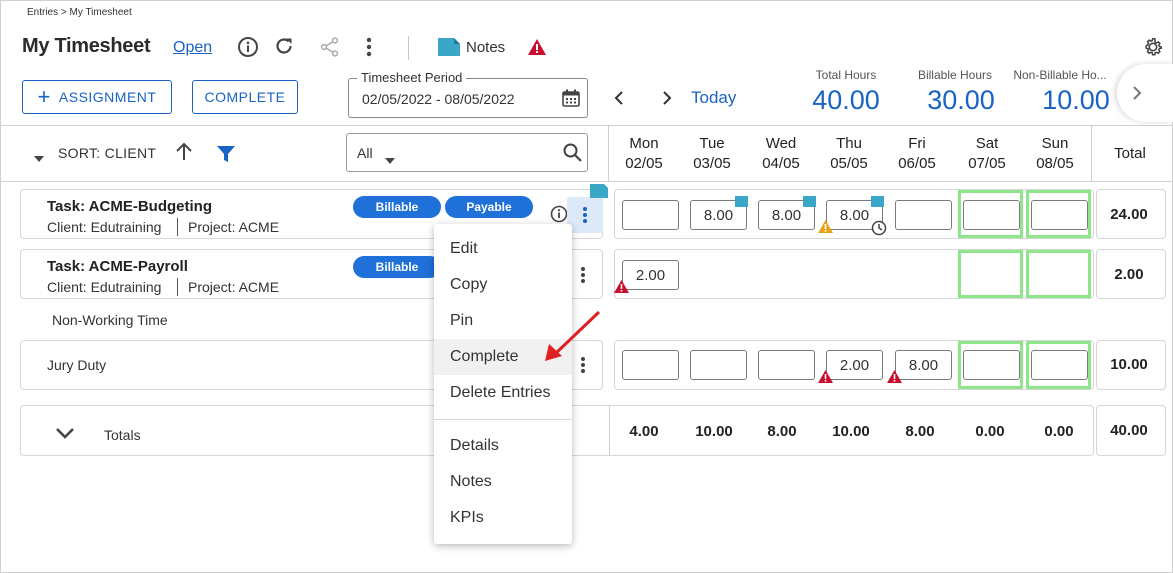 Image resolution: width=1173 pixels, height=573 pixels. I want to click on collapse-chevron-icon, so click(65, 436).